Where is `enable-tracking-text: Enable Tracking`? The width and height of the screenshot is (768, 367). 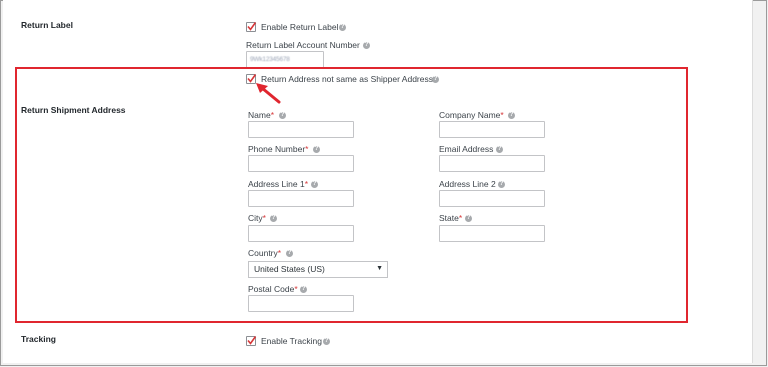 enable-tracking-text: Enable Tracking is located at coordinates (291, 341).